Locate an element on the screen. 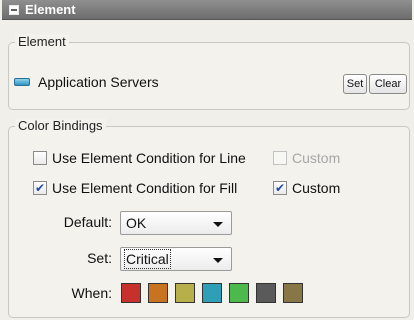 This screenshot has width=414, height=320. default-state-value: OK is located at coordinates (136, 223).